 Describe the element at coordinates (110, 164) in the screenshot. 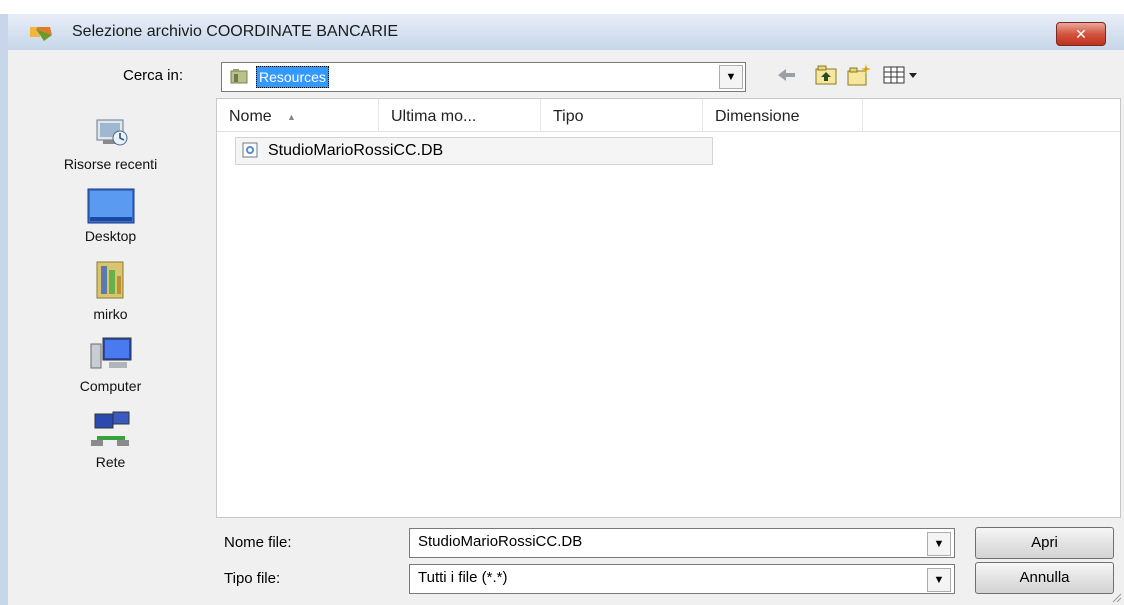

I see `place-label: Risorse recenti` at that location.